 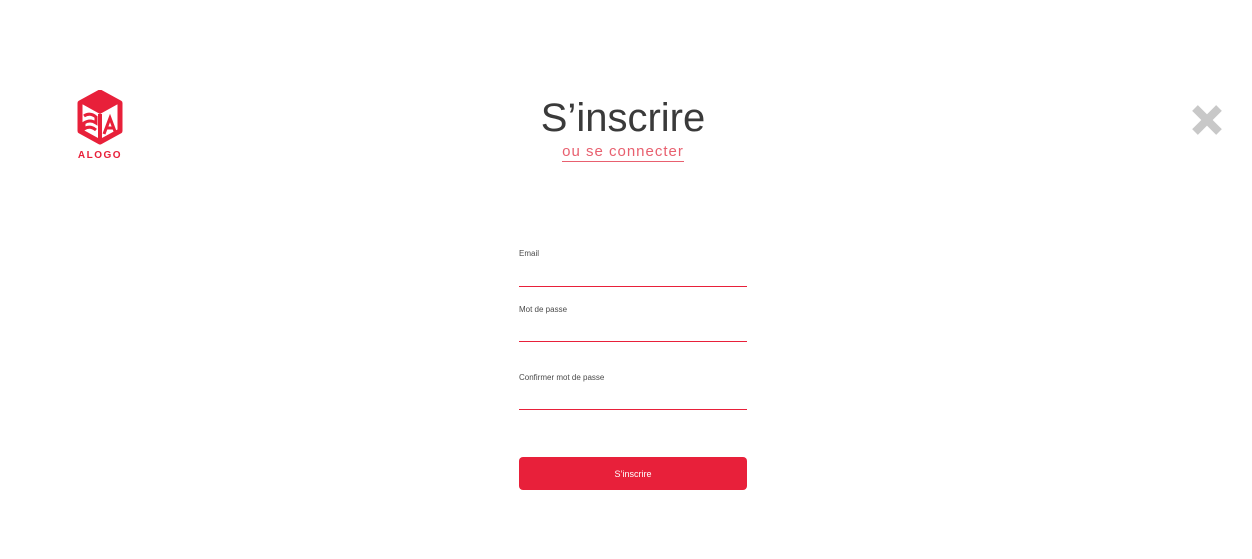 What do you see at coordinates (623, 118) in the screenshot?
I see `page-title: S’inscrire` at bounding box center [623, 118].